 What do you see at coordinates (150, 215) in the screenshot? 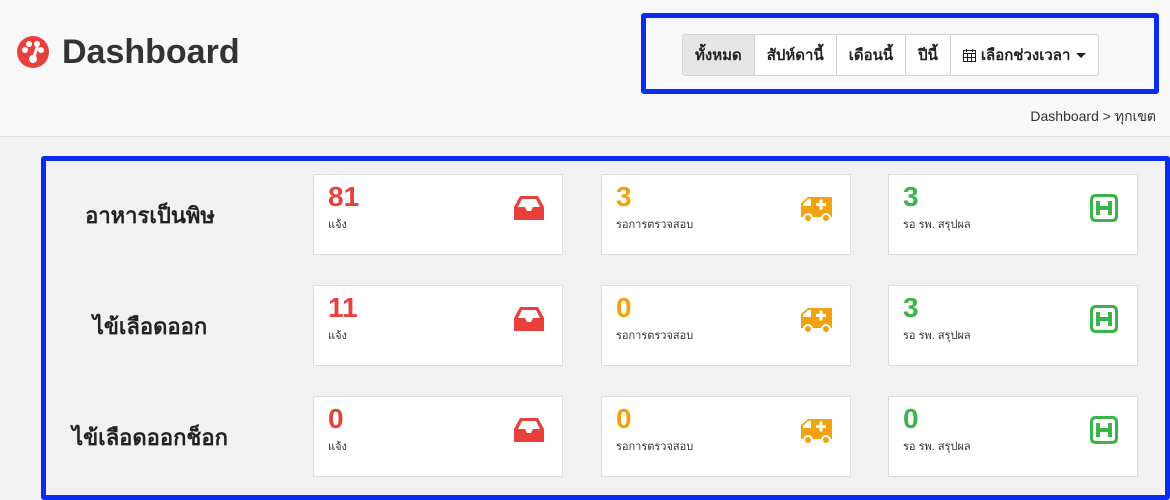
I see `row-label-food-poisoning: อาหารเป็นพิษ` at bounding box center [150, 215].